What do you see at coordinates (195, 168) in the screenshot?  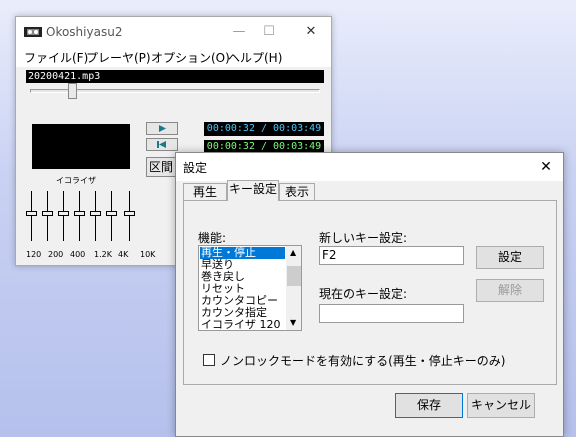 I see `dialog-title: 設定` at bounding box center [195, 168].